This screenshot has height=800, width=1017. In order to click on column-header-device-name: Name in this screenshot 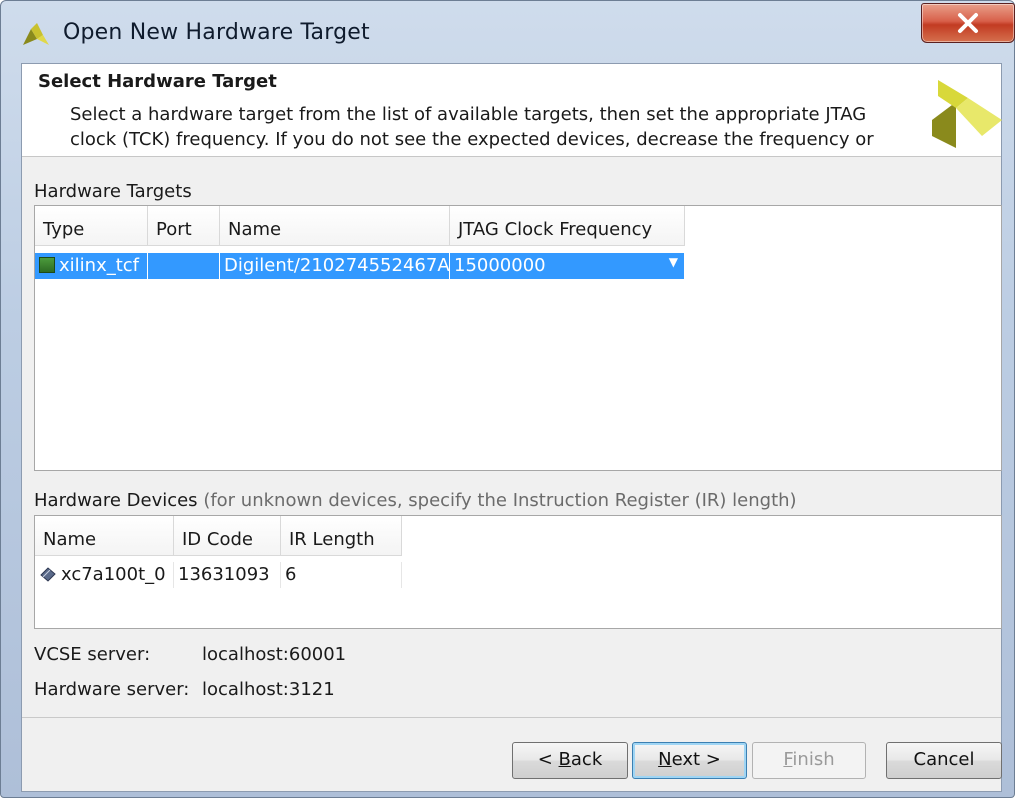, I will do `click(104, 536)`.